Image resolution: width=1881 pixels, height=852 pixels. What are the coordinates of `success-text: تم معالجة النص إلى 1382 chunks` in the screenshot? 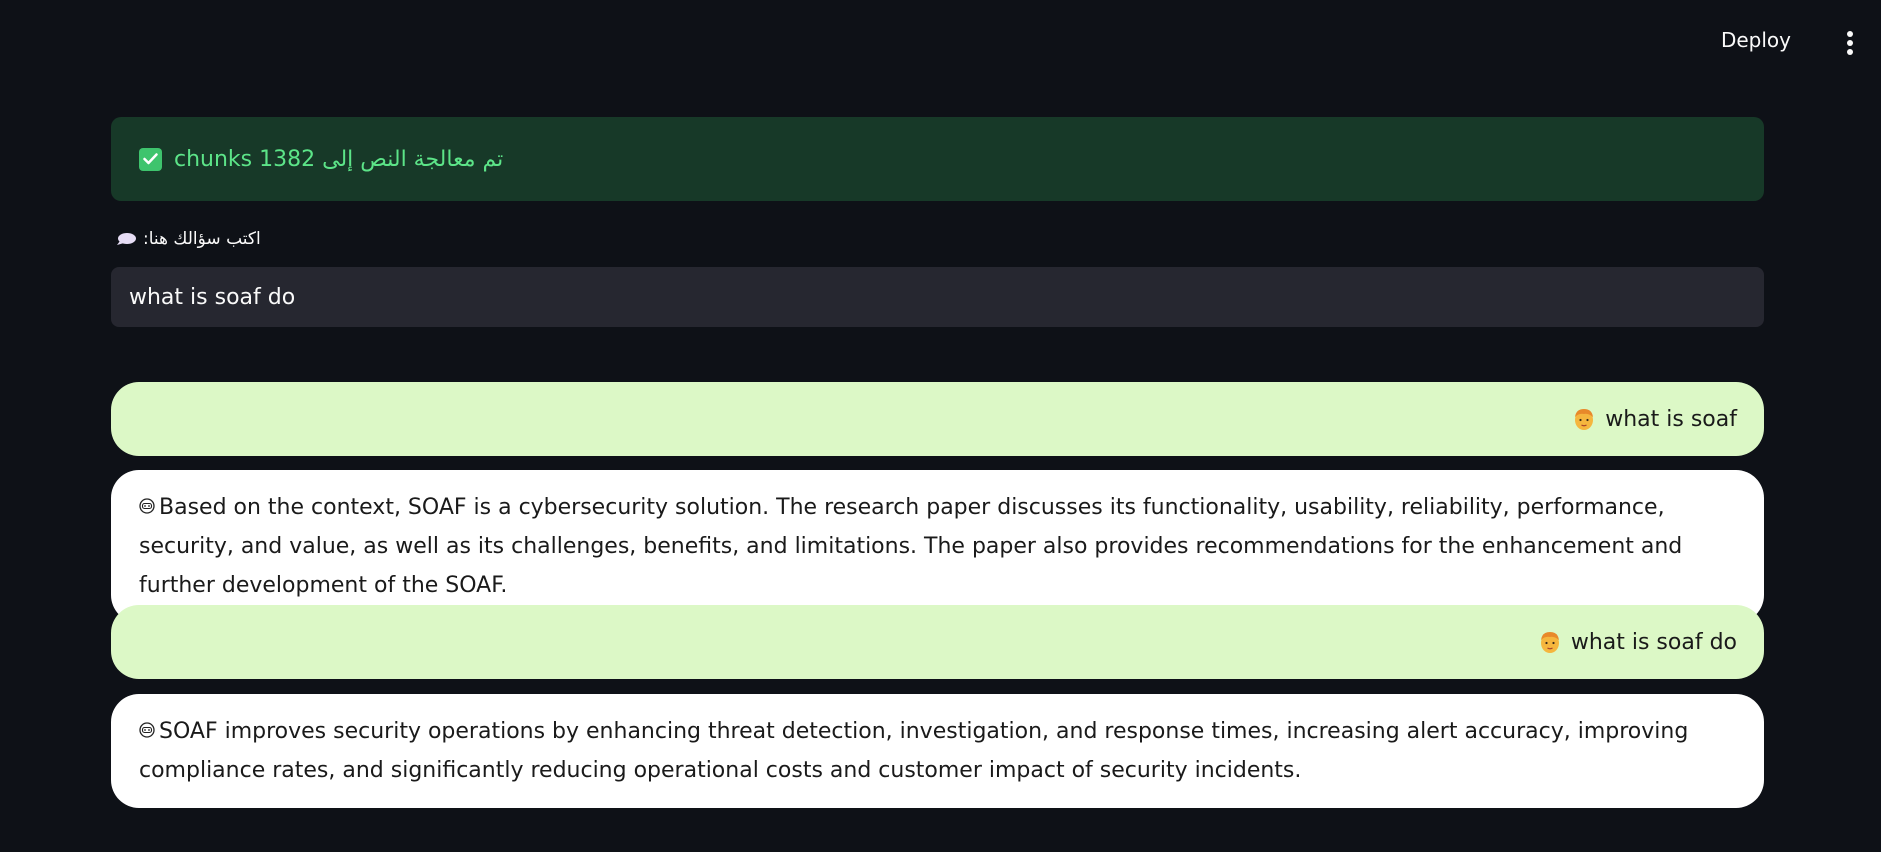 It's located at (339, 159).